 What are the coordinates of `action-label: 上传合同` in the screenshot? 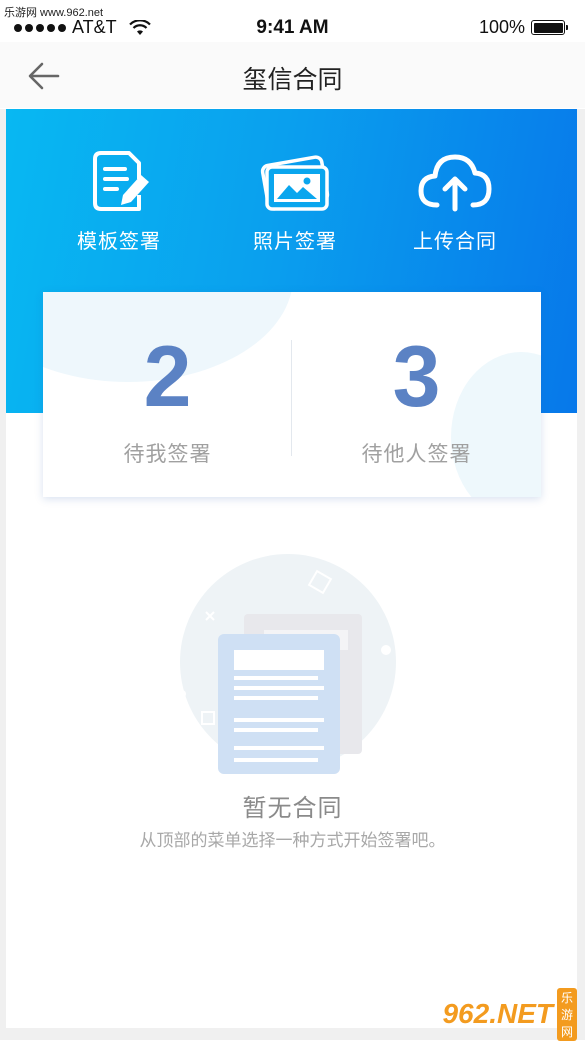 It's located at (455, 241).